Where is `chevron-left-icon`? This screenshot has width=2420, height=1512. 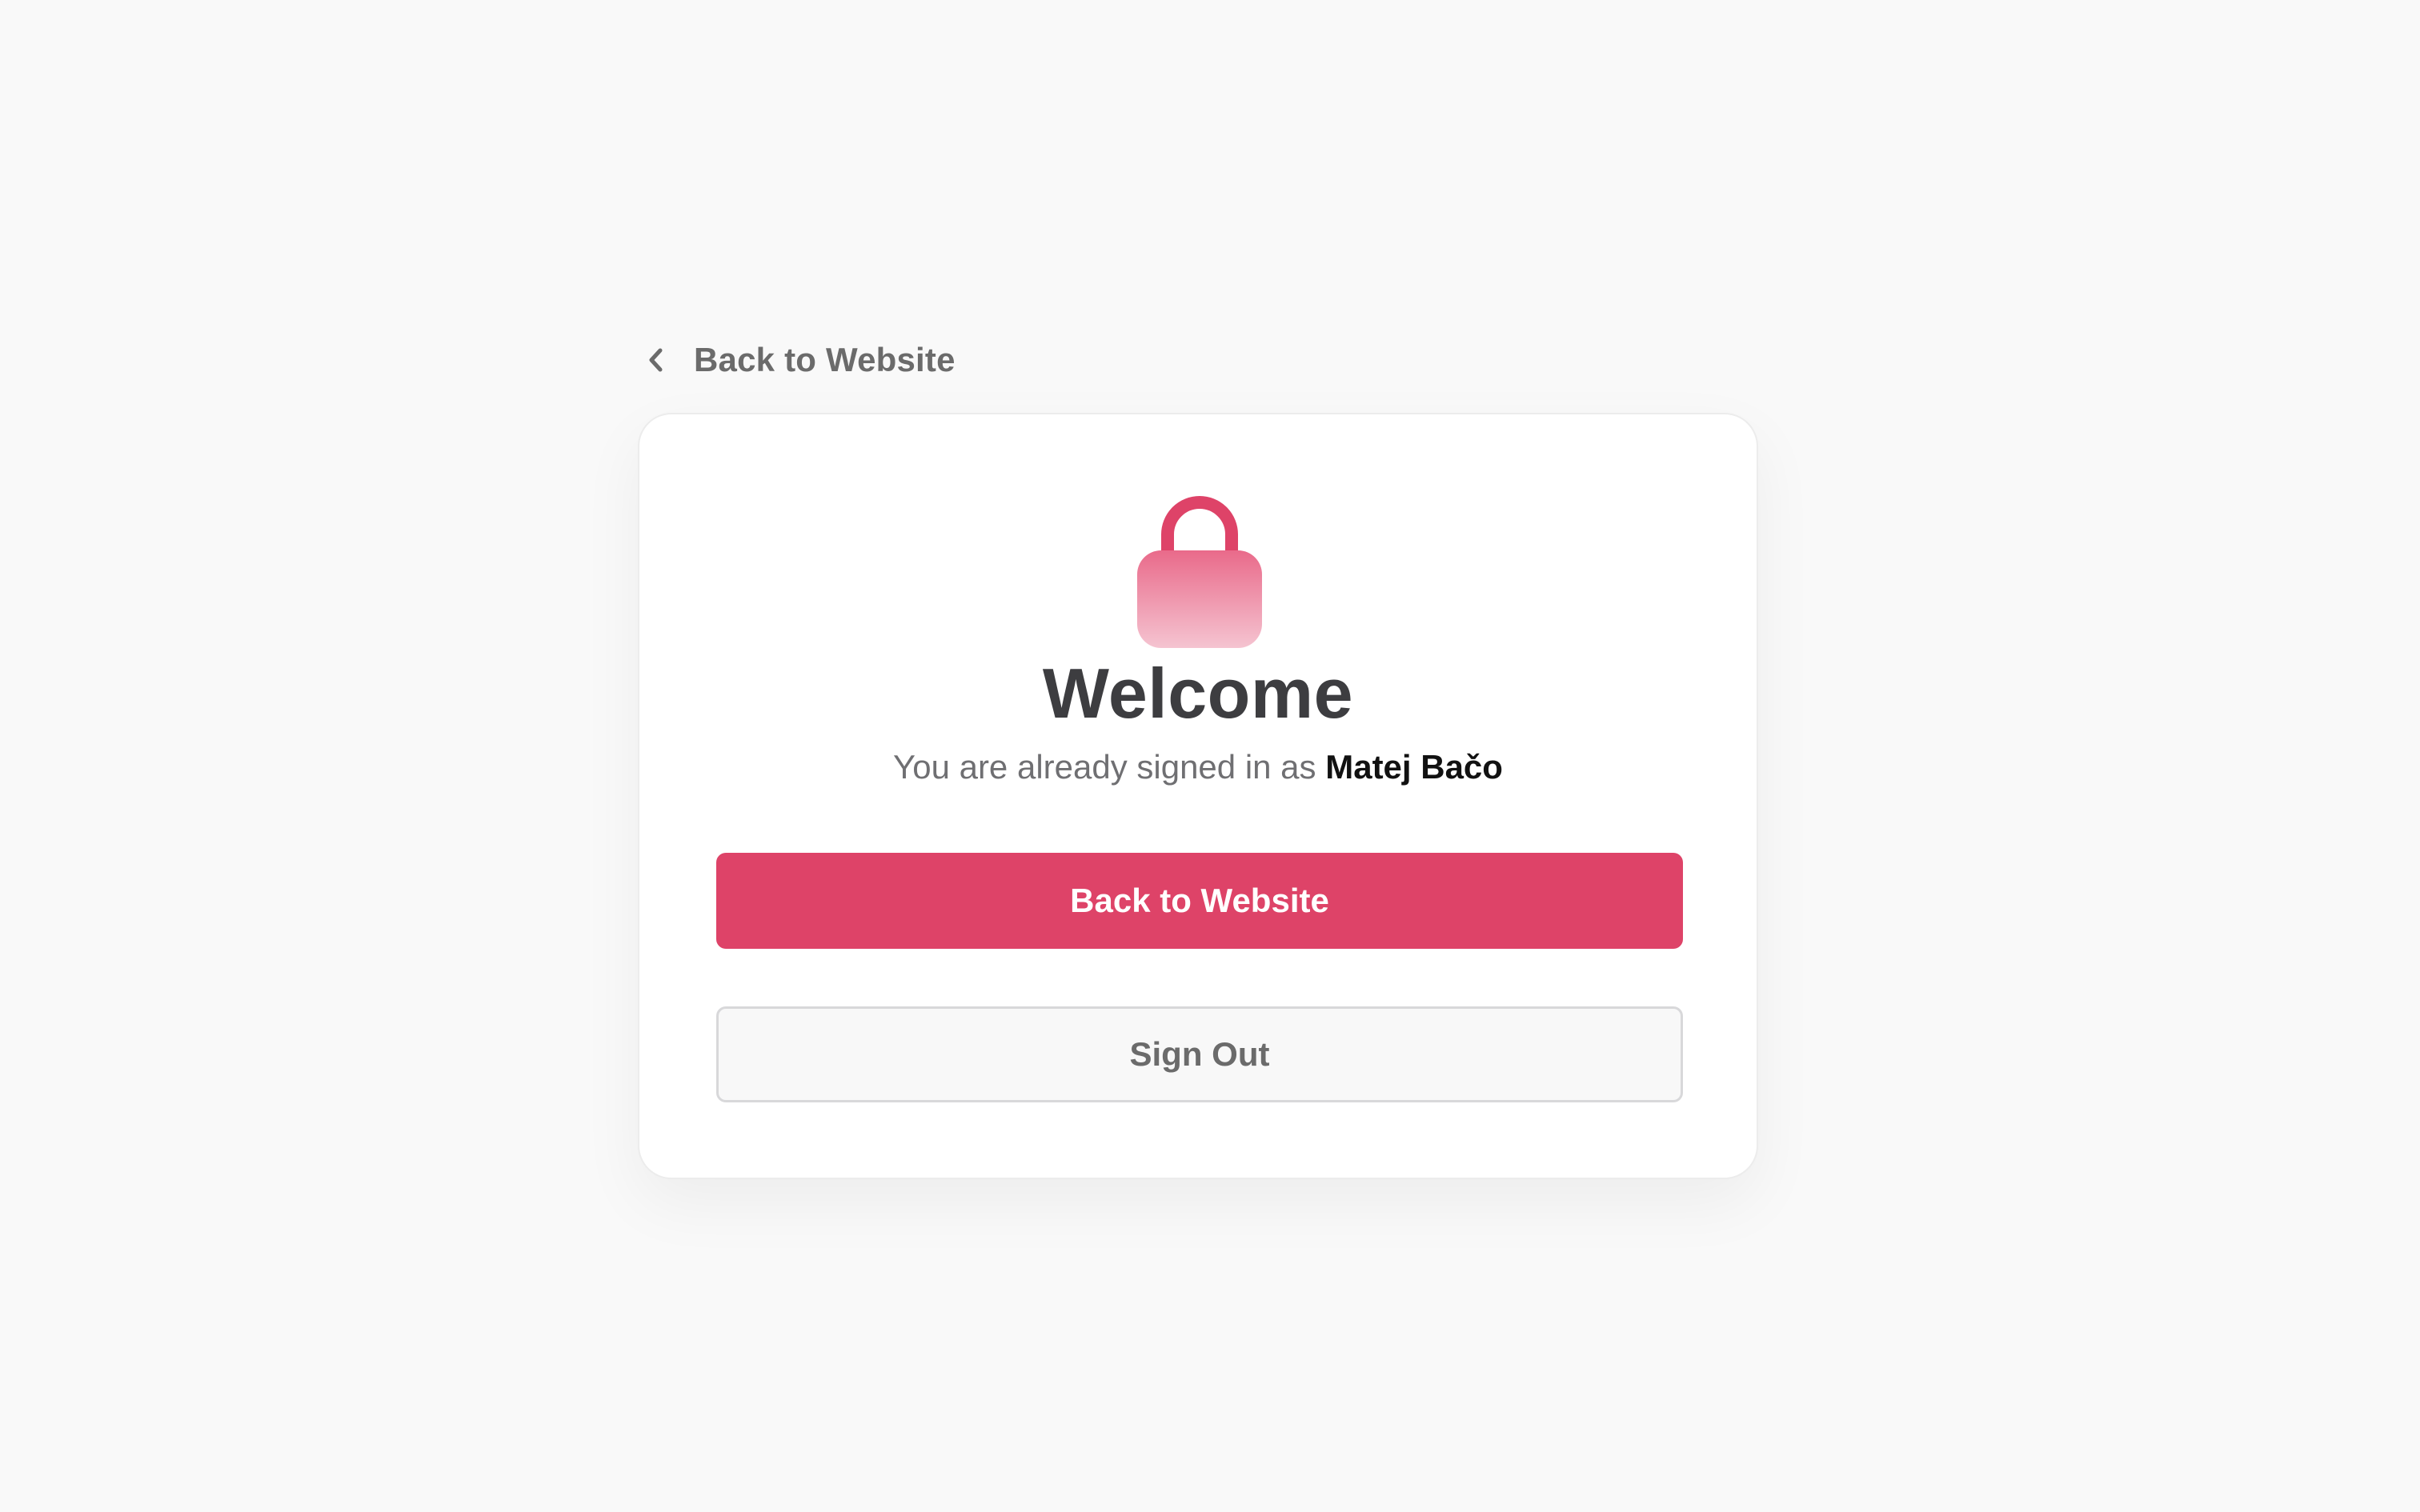 chevron-left-icon is located at coordinates (655, 360).